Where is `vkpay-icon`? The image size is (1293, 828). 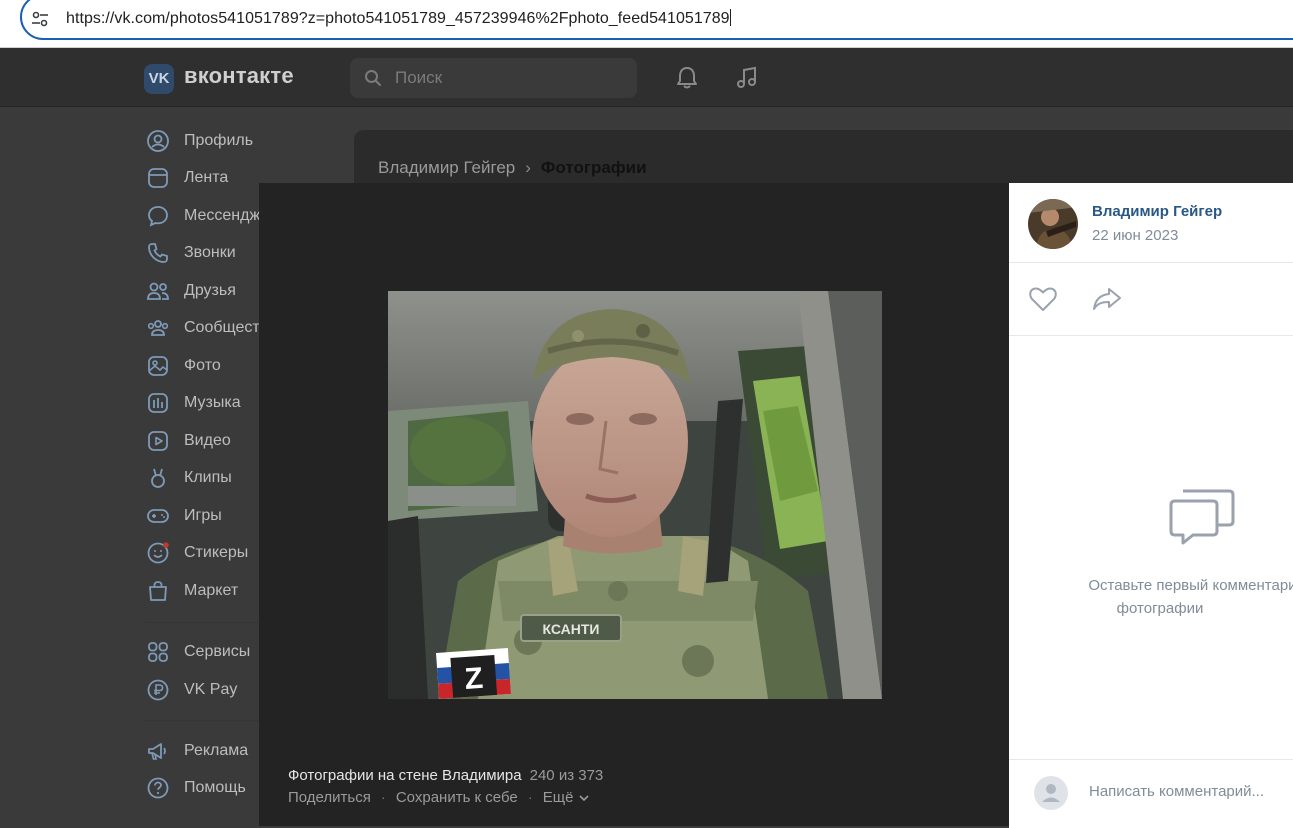 vkpay-icon is located at coordinates (158, 690).